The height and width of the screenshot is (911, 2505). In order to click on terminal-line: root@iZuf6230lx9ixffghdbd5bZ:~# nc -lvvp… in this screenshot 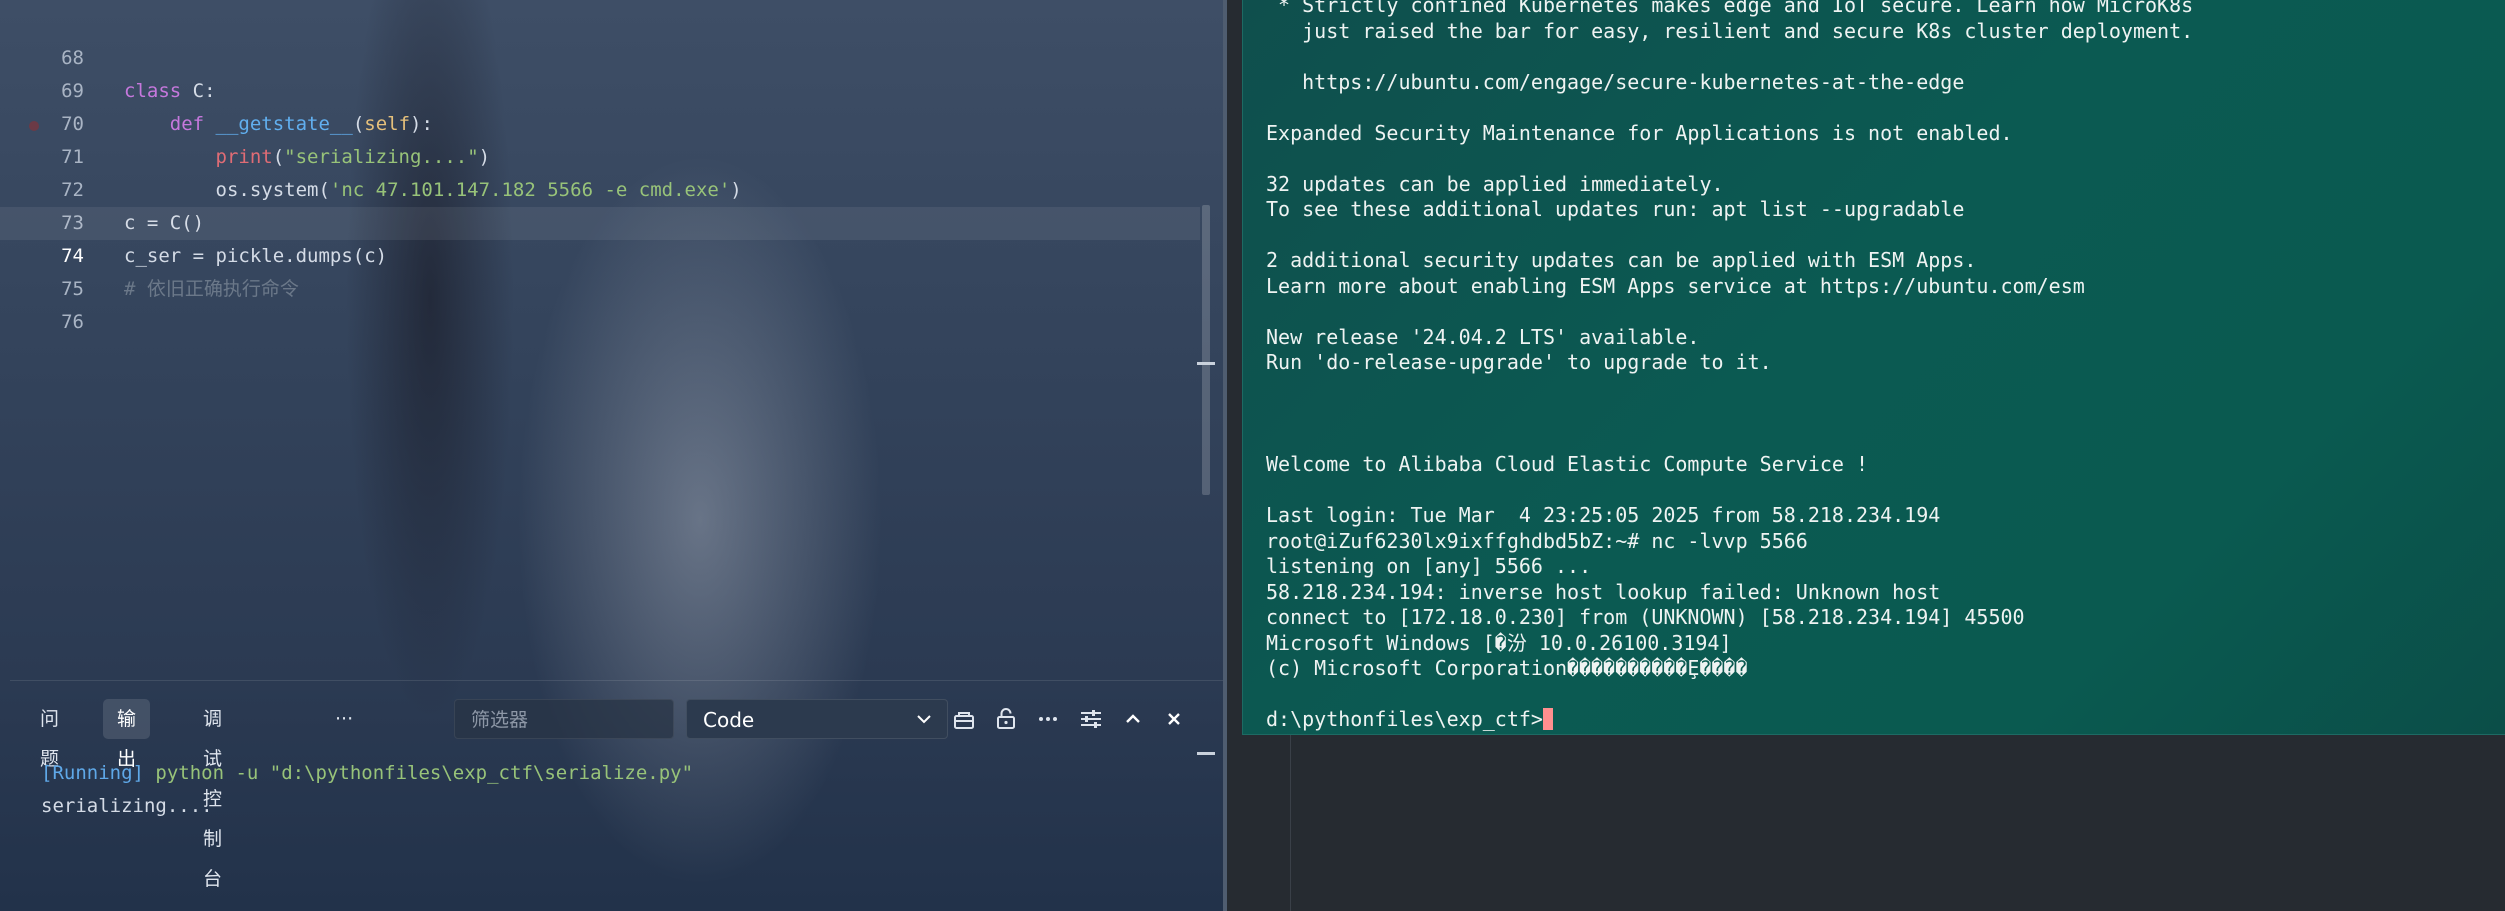, I will do `click(1537, 540)`.